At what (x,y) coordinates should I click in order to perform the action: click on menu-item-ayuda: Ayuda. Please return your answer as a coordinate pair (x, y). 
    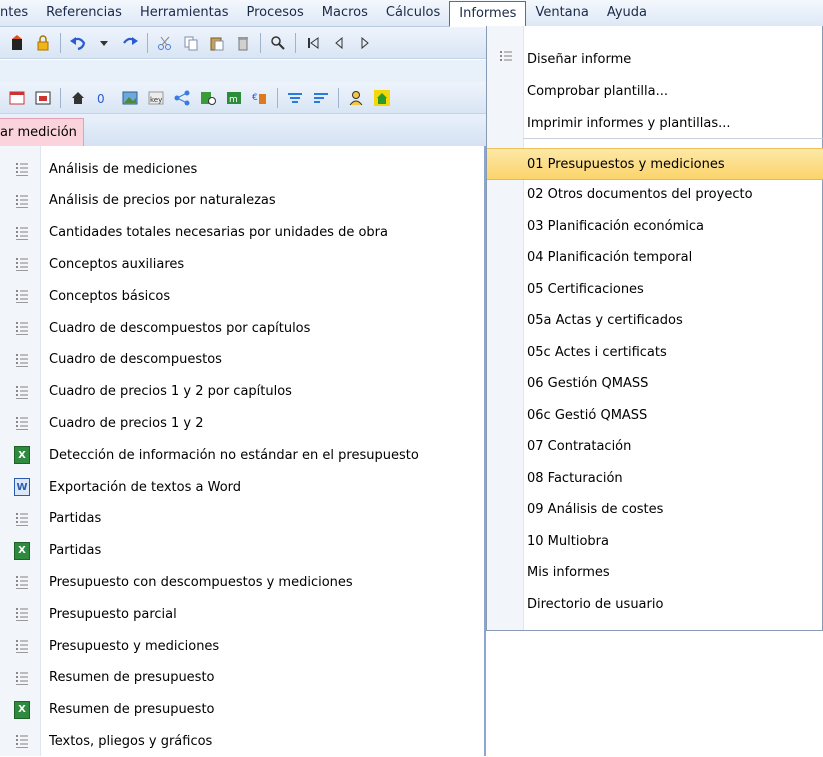
    Looking at the image, I should click on (627, 13).